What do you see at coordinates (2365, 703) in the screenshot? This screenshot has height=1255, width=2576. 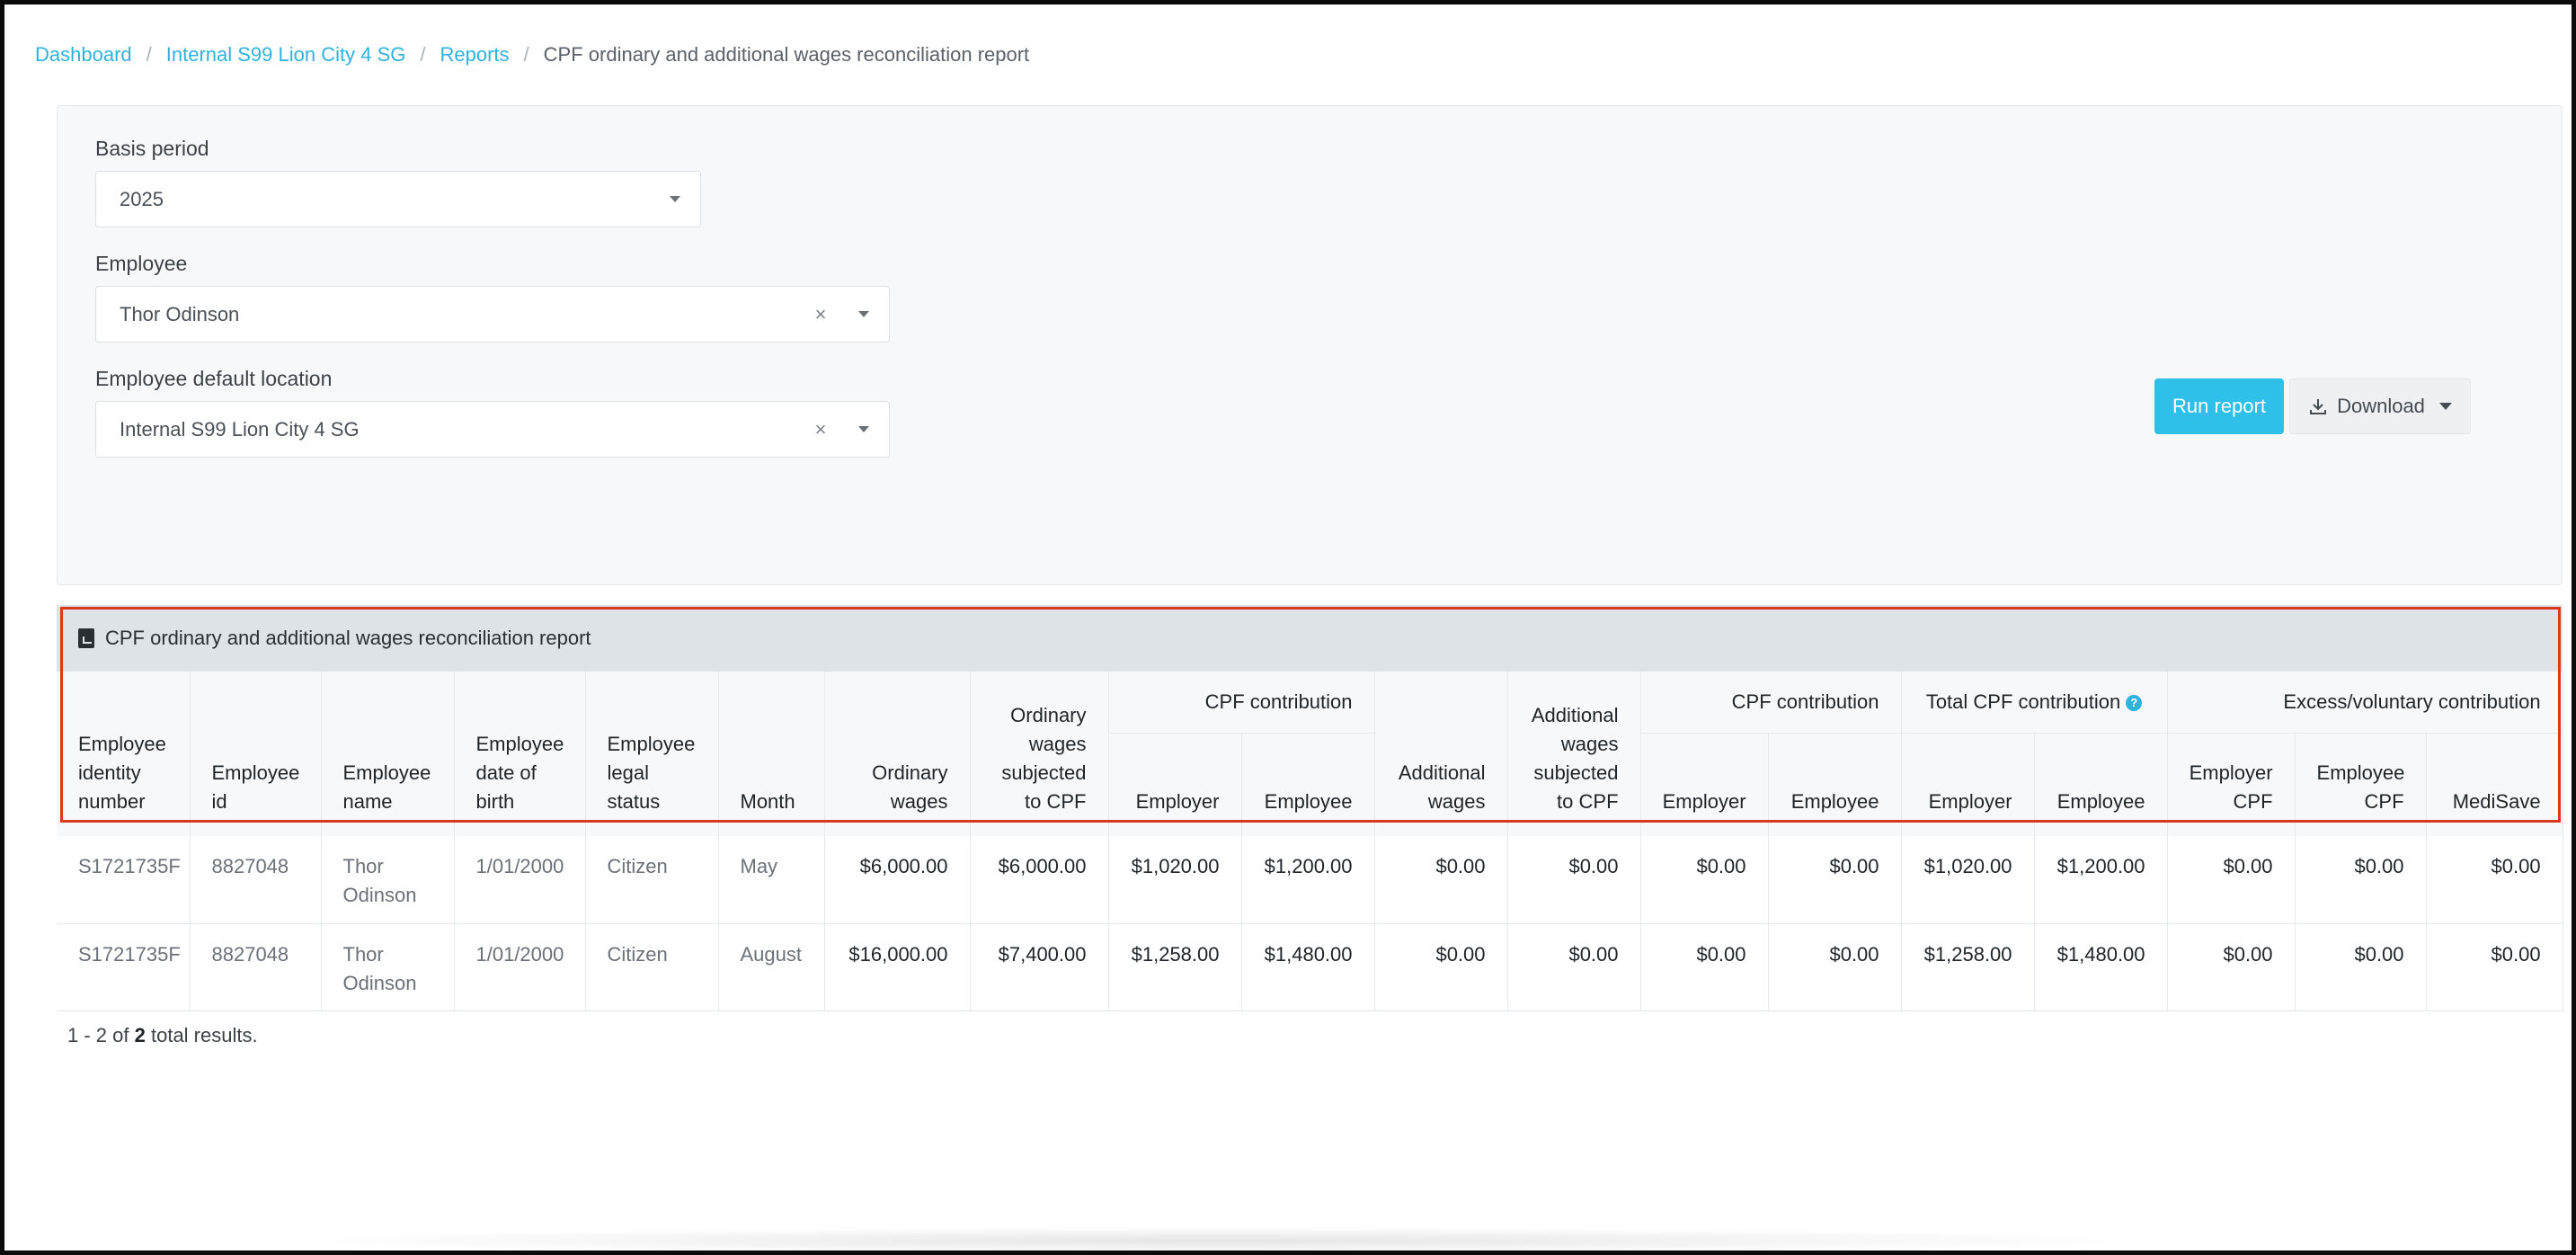 I see `group-excess-voluntary: Excess/voluntary contribution` at bounding box center [2365, 703].